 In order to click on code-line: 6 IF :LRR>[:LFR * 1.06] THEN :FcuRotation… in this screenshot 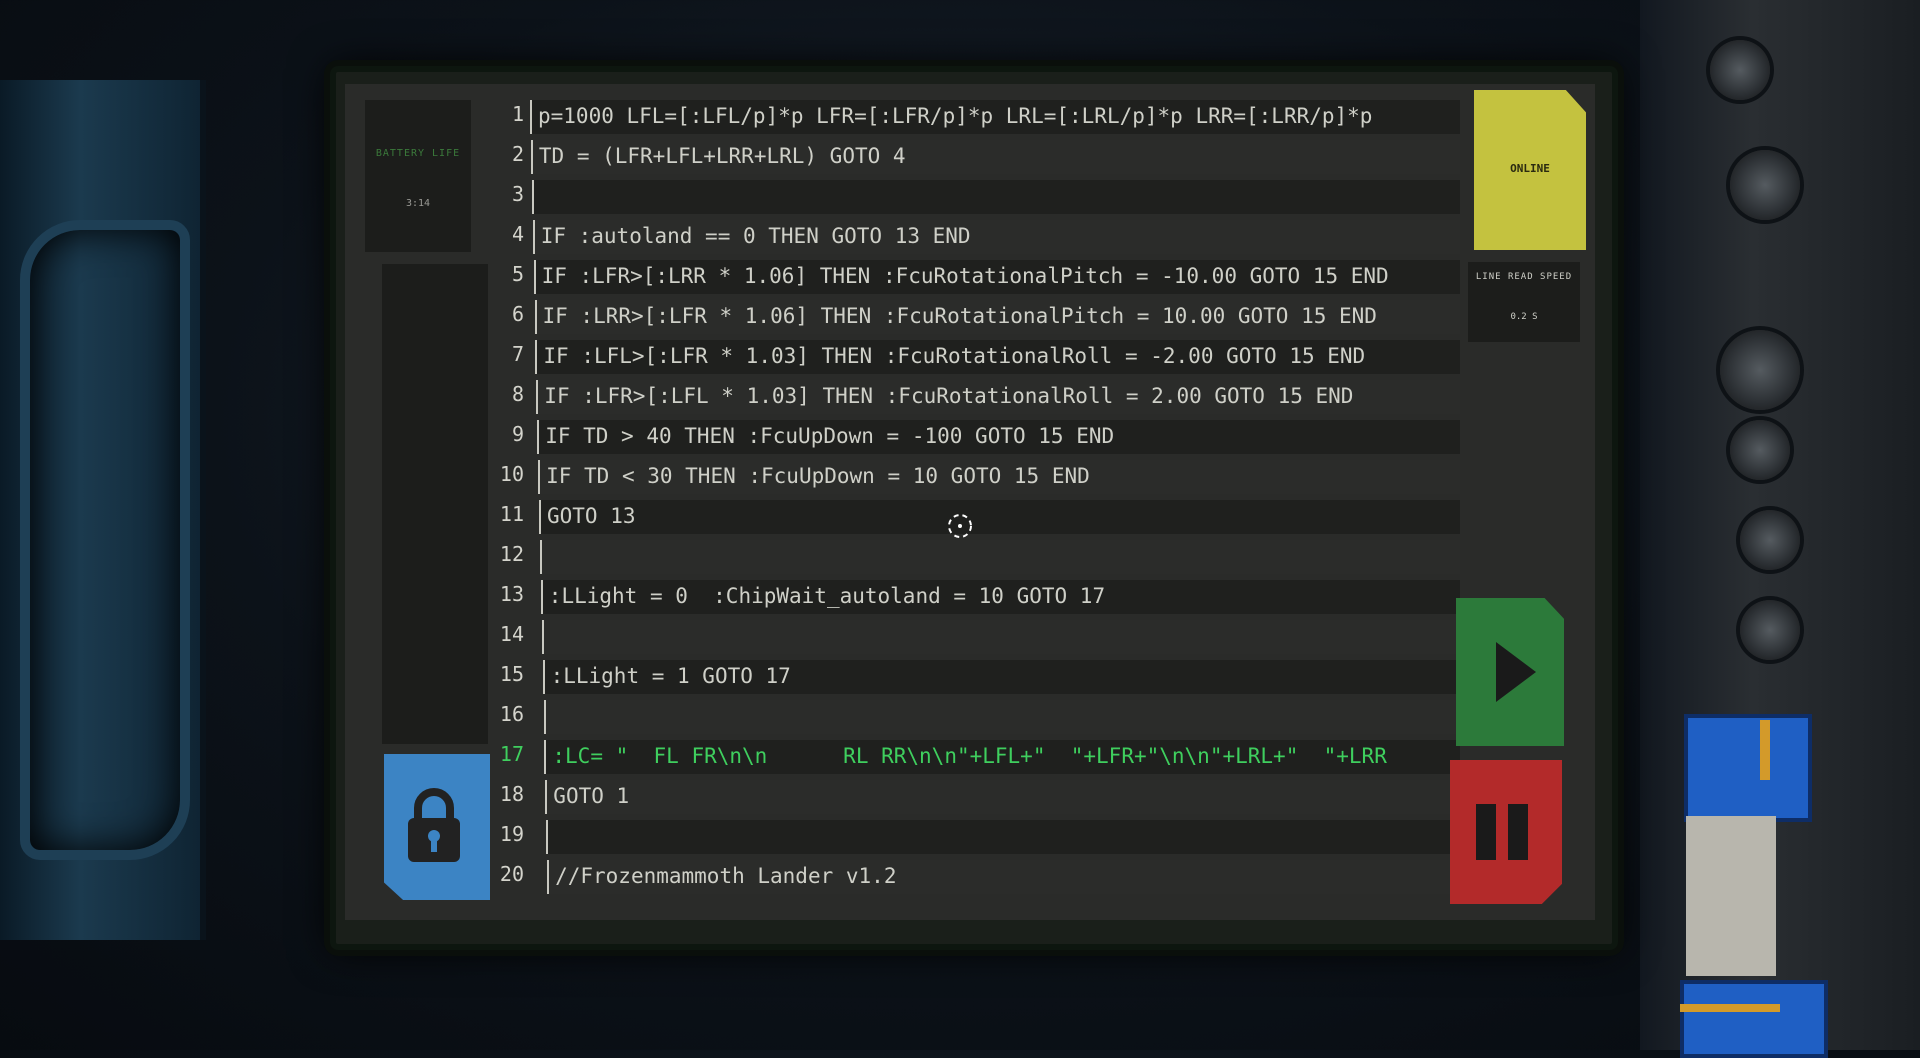, I will do `click(972, 314)`.